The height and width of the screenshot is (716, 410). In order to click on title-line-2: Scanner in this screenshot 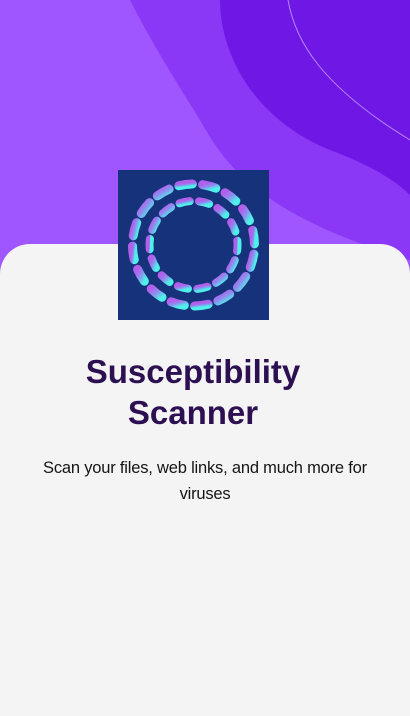, I will do `click(193, 412)`.